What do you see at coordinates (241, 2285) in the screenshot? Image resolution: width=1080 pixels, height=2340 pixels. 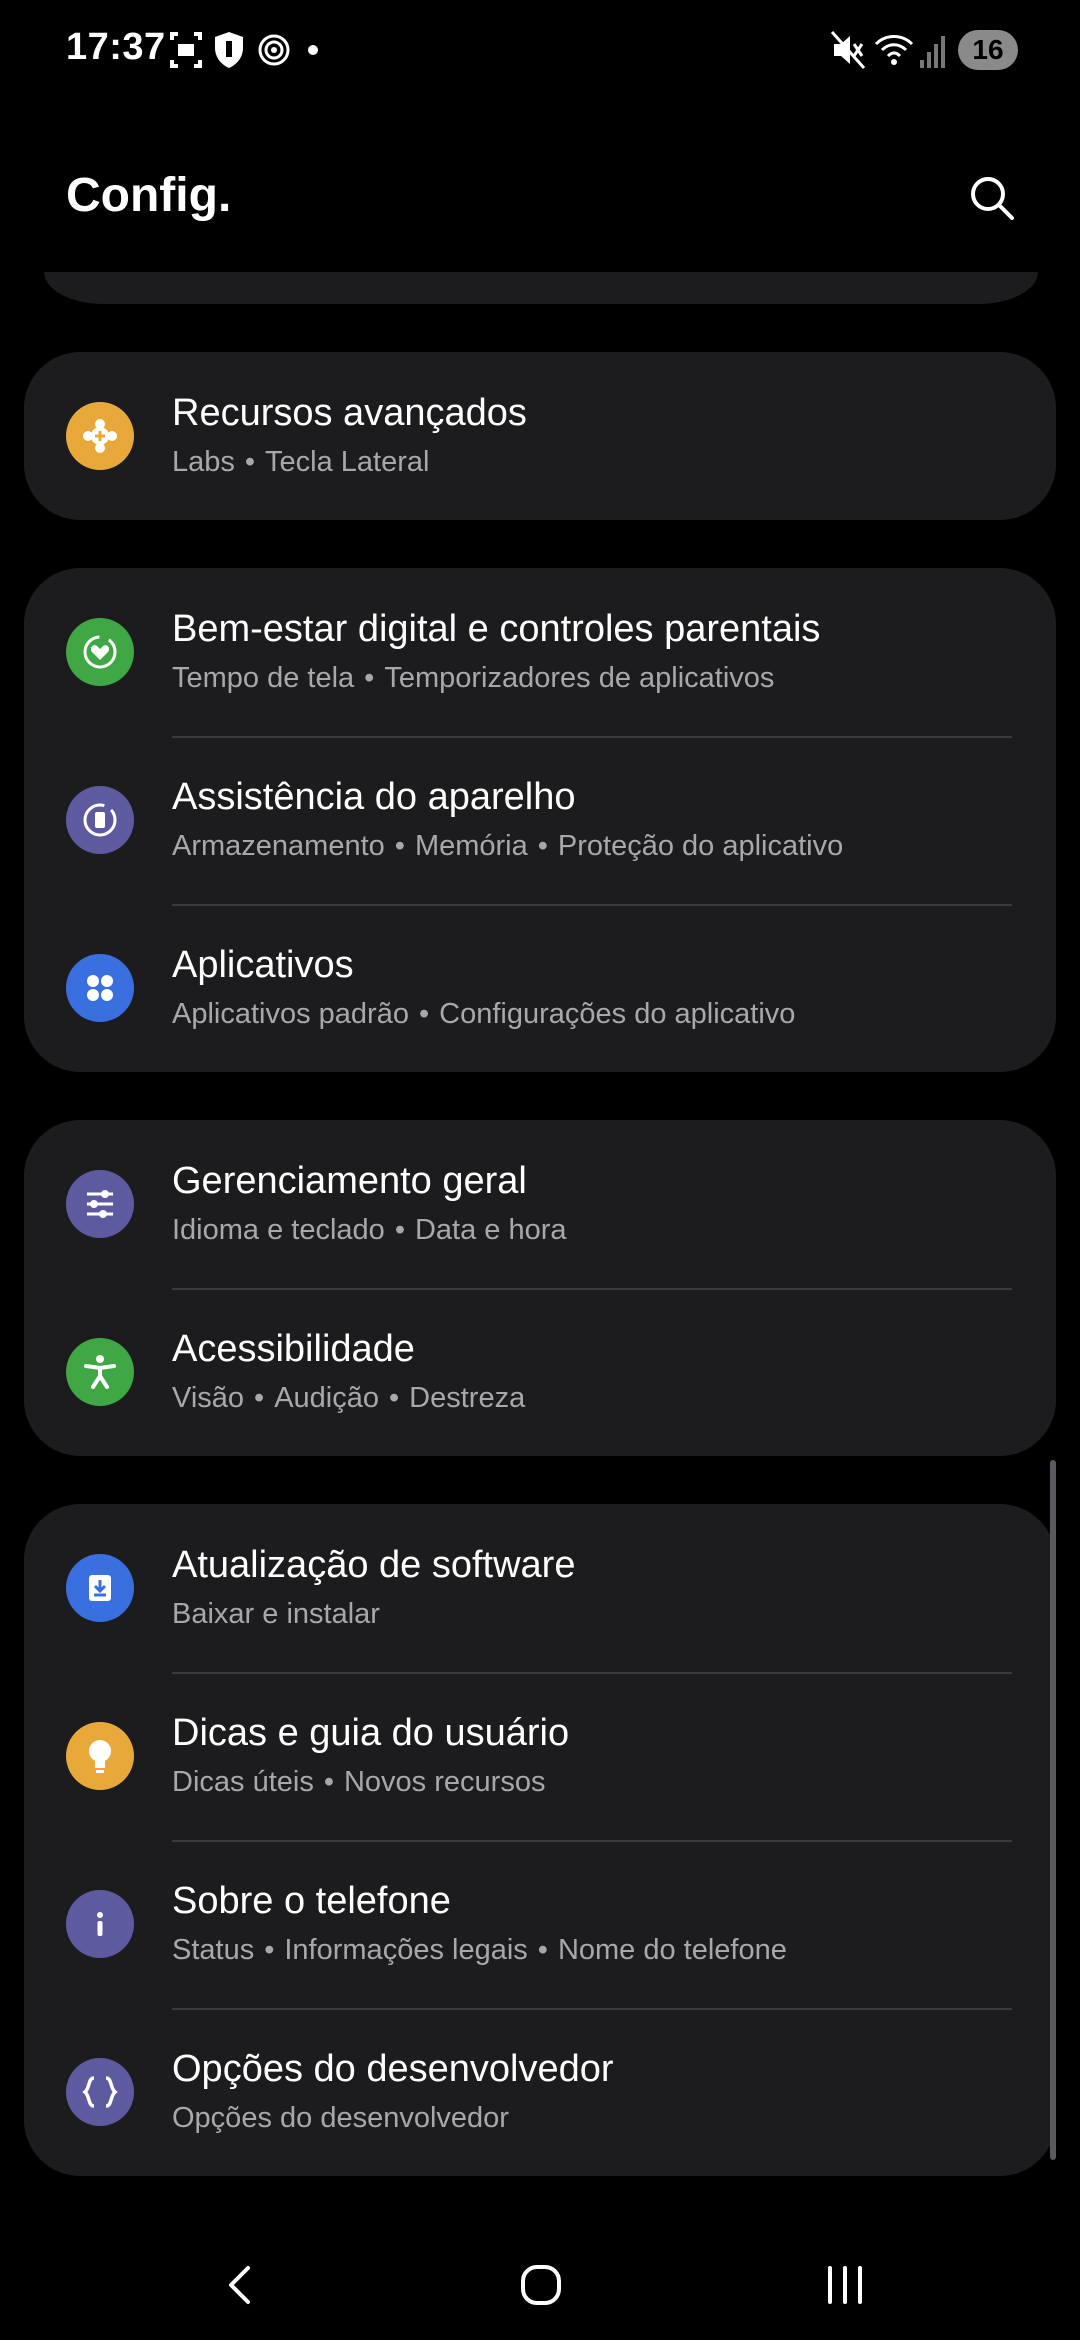 I see `back-icon` at bounding box center [241, 2285].